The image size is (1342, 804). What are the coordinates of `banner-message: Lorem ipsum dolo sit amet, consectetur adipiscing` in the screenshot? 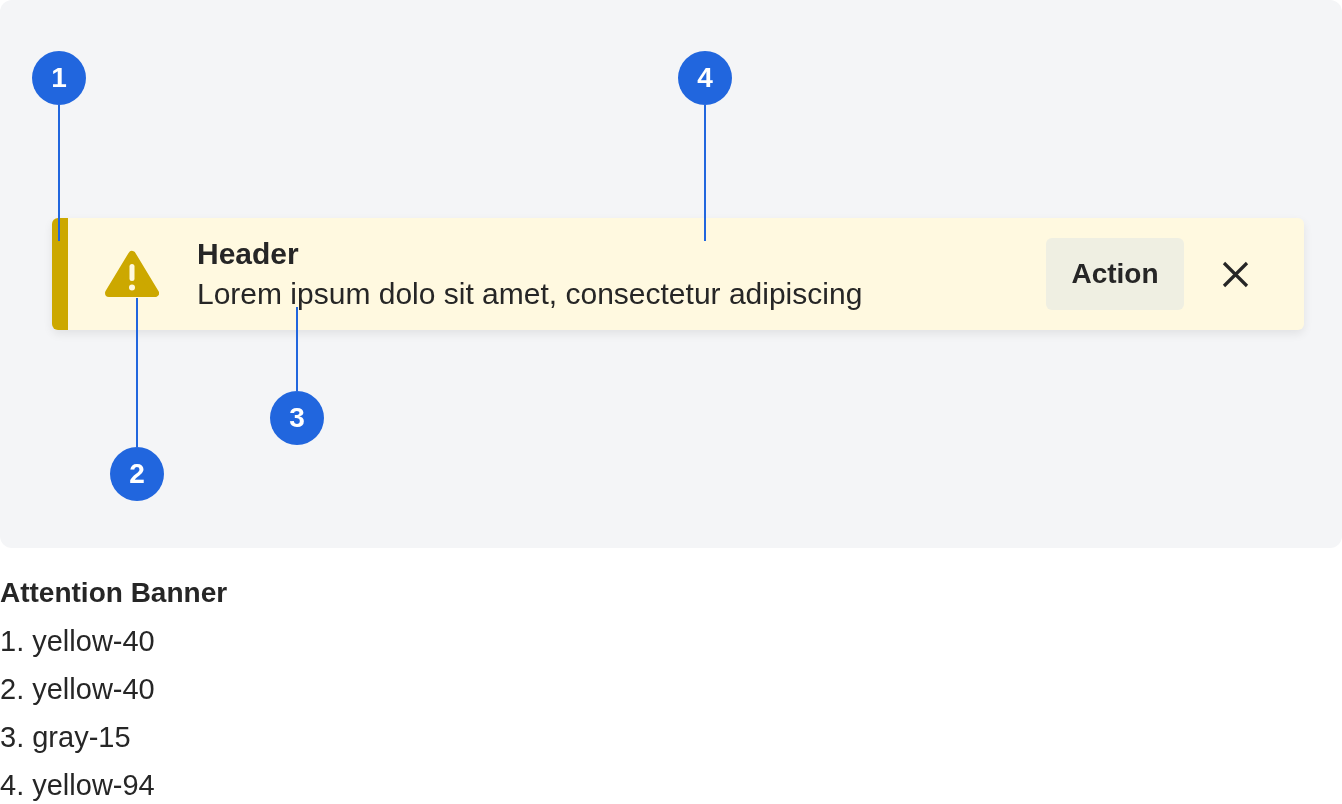 It's located at (530, 294).